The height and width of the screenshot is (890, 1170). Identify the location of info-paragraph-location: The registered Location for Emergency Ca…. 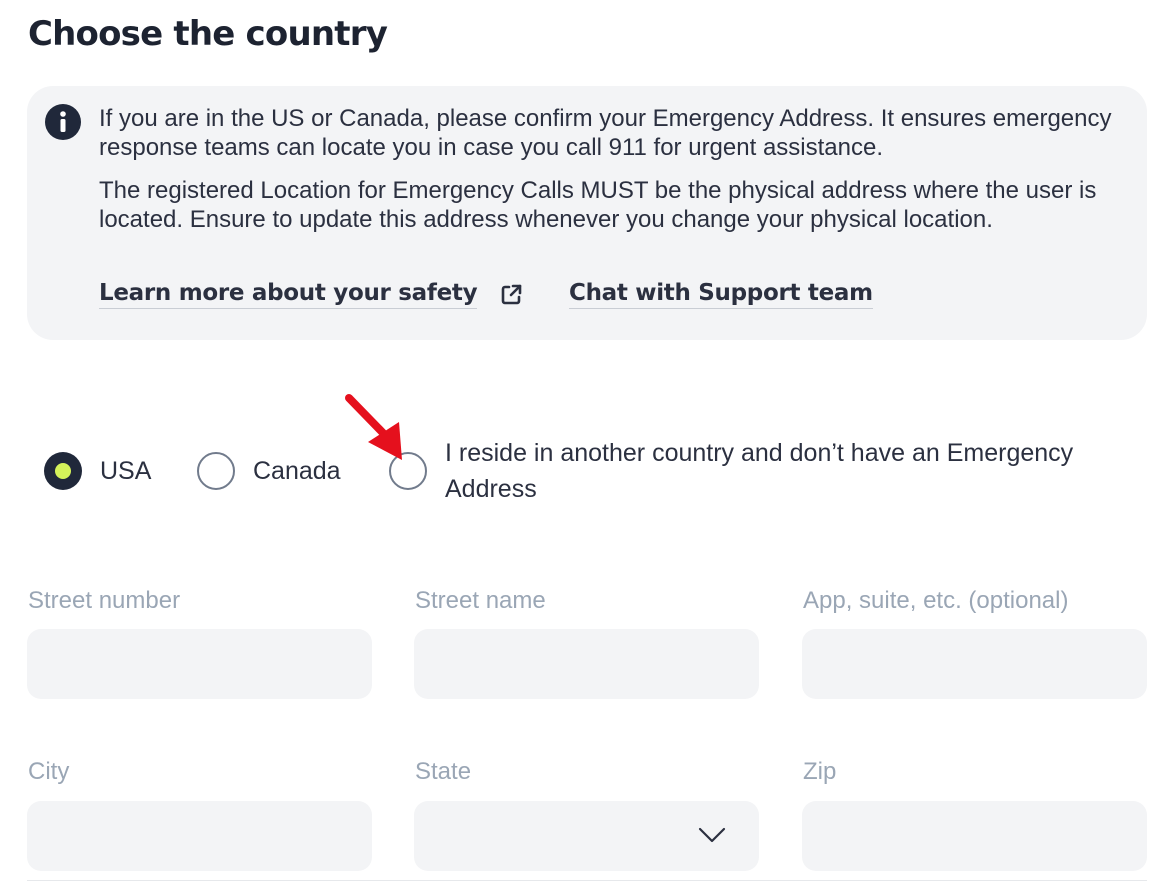
(598, 205).